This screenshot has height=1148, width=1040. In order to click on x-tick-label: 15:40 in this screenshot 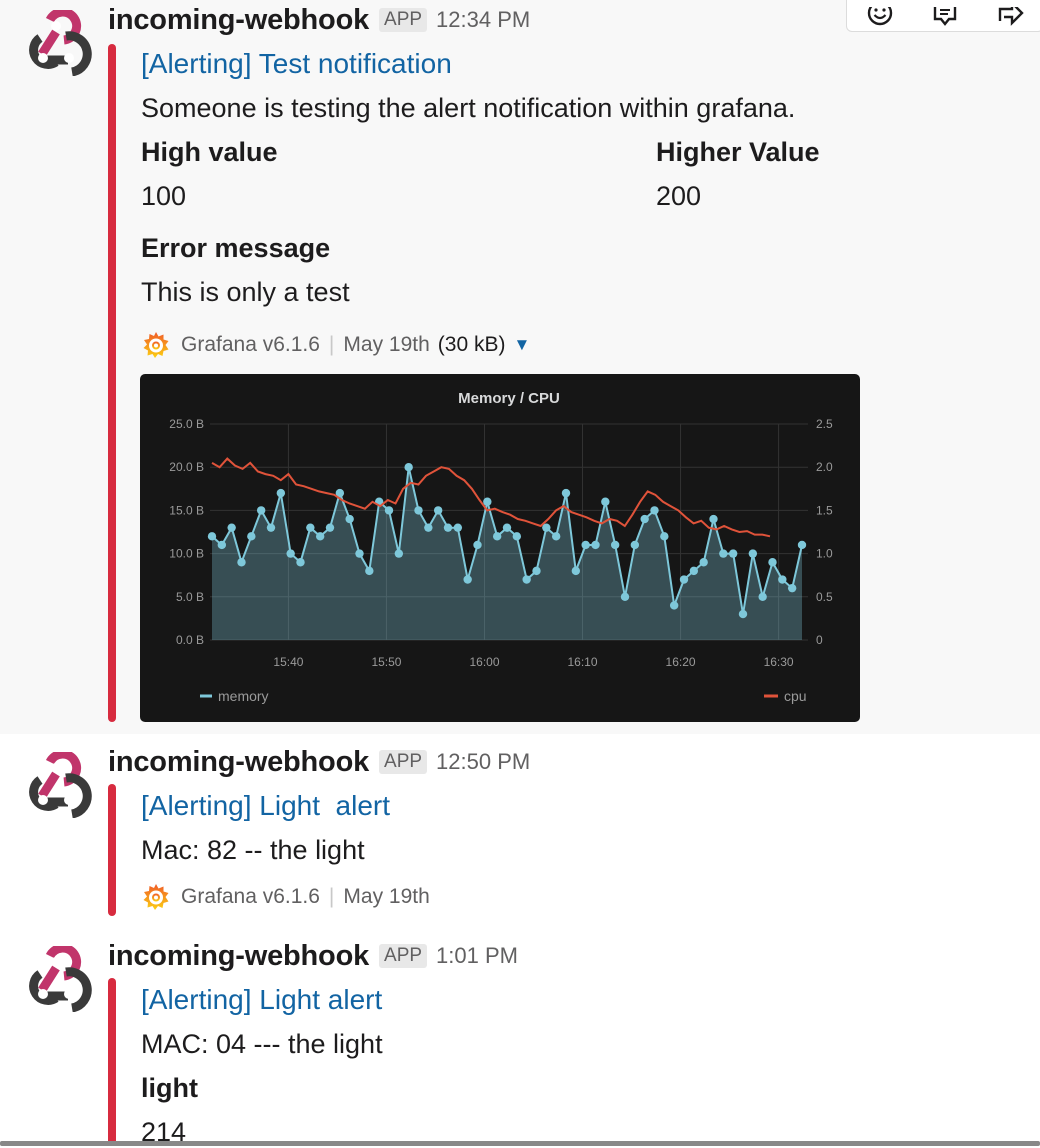, I will do `click(288, 662)`.